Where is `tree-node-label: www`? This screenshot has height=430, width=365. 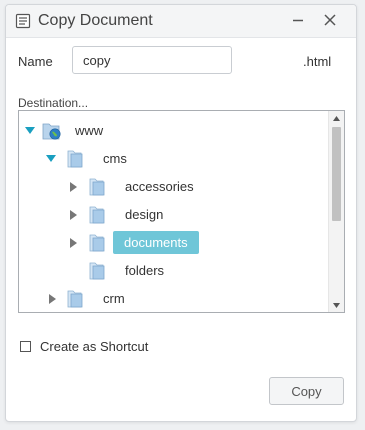 tree-node-label: www is located at coordinates (89, 130).